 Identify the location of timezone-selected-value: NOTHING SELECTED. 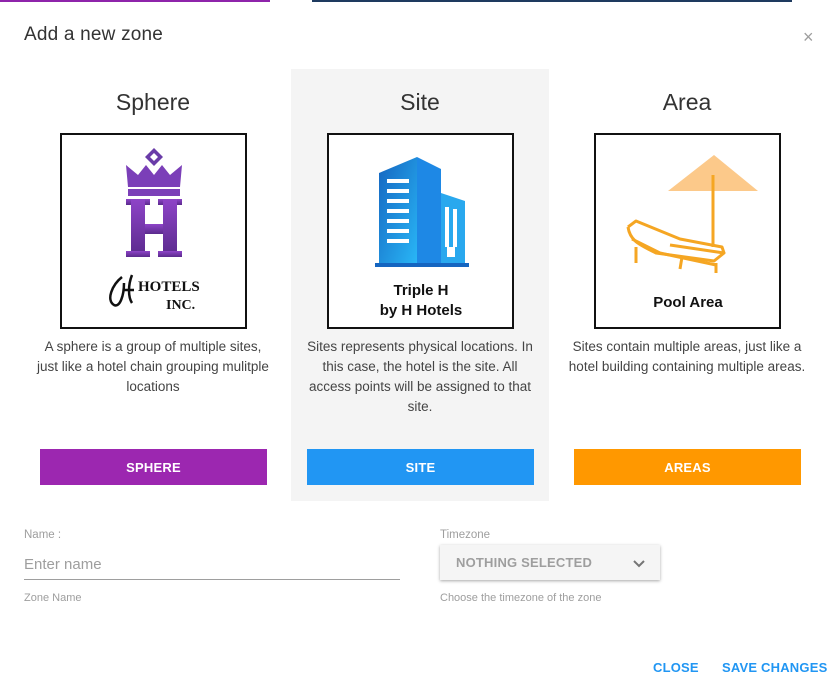
(524, 562).